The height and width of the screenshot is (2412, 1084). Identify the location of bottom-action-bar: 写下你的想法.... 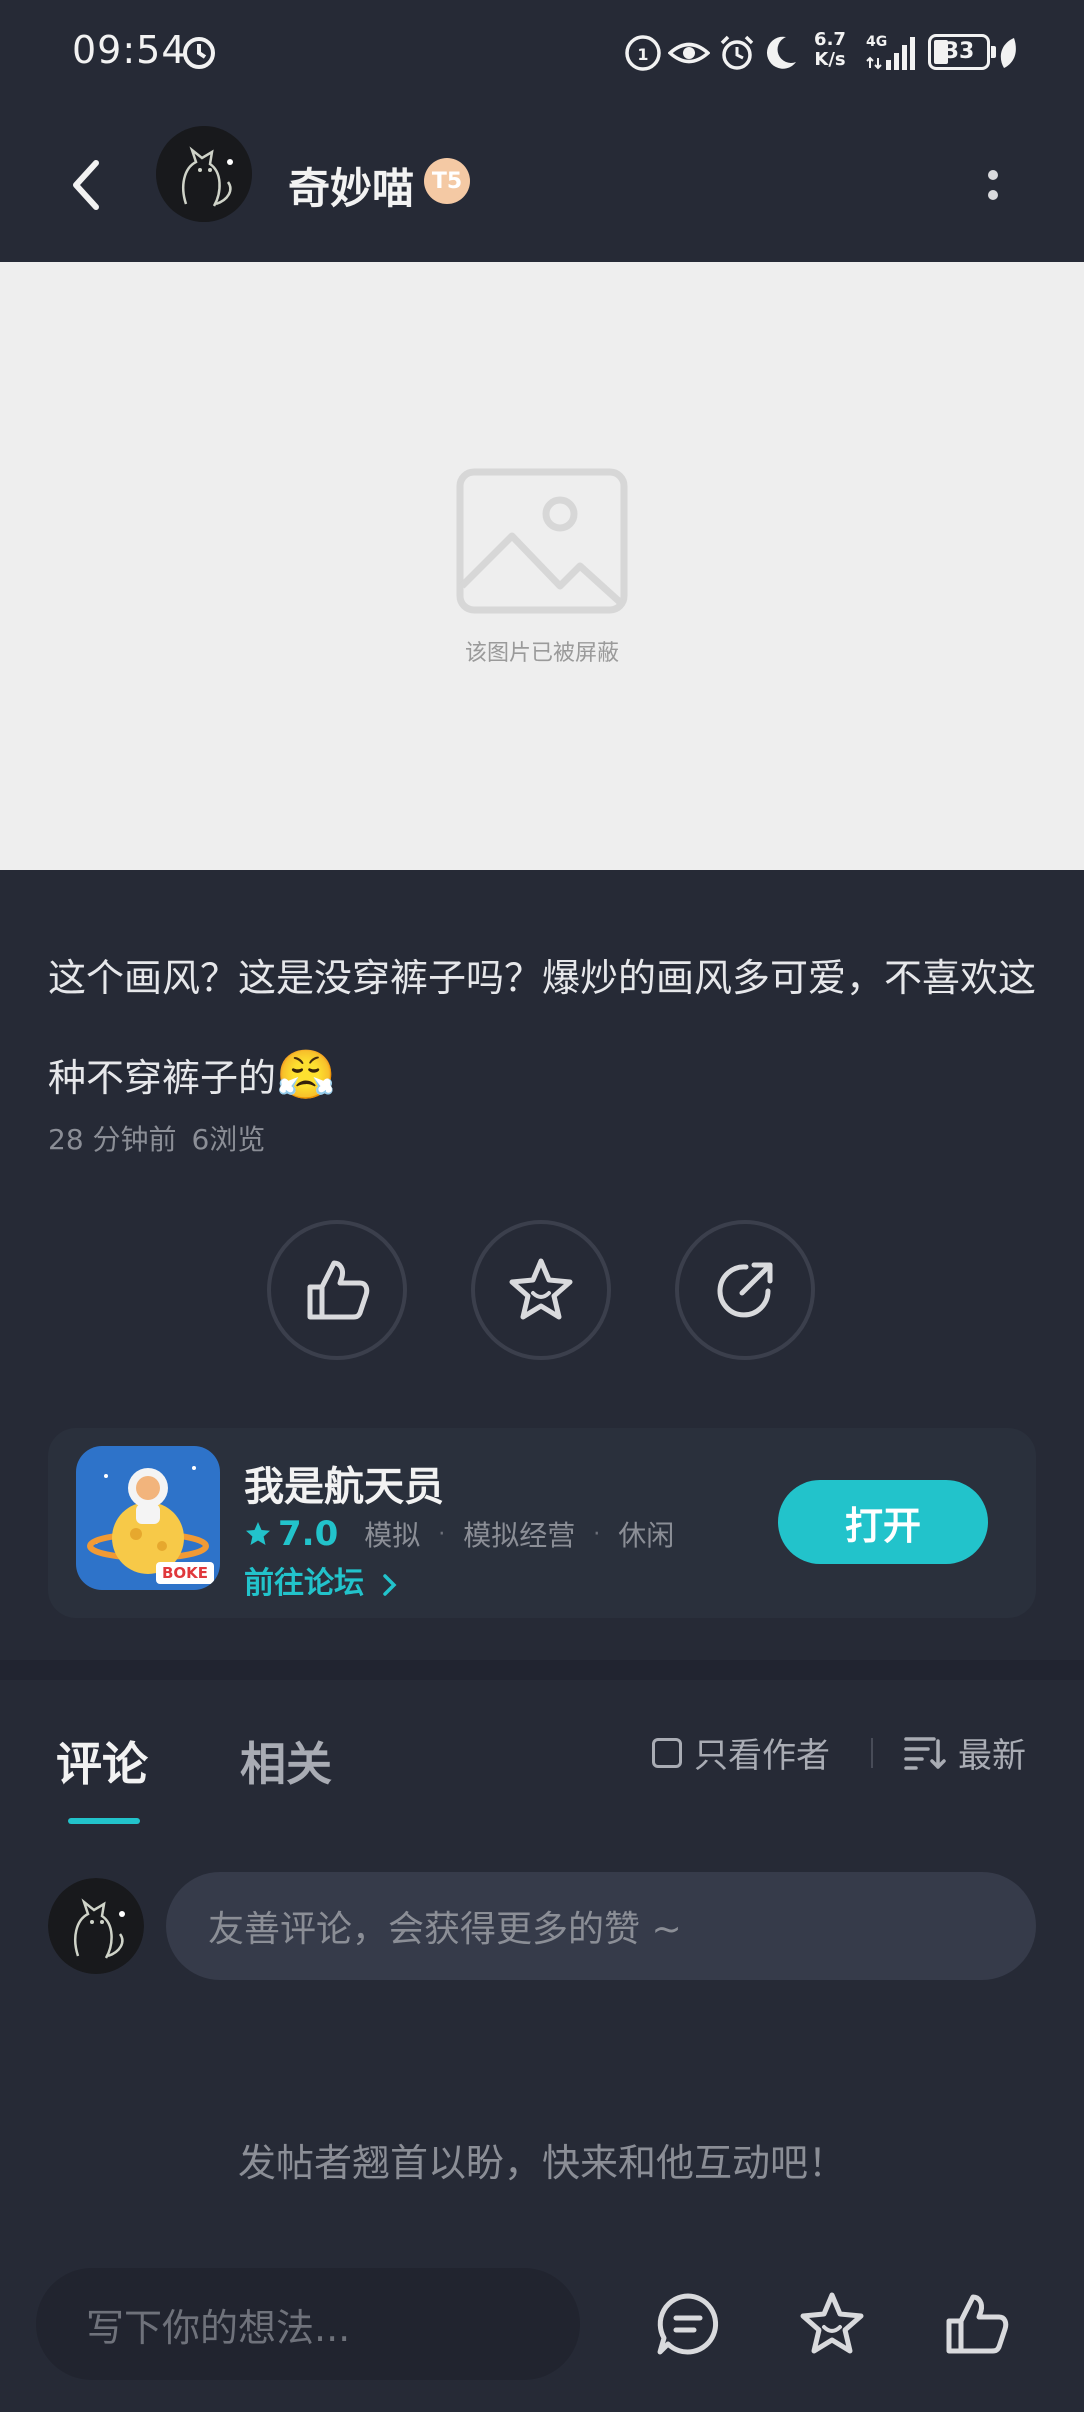
(542, 2336).